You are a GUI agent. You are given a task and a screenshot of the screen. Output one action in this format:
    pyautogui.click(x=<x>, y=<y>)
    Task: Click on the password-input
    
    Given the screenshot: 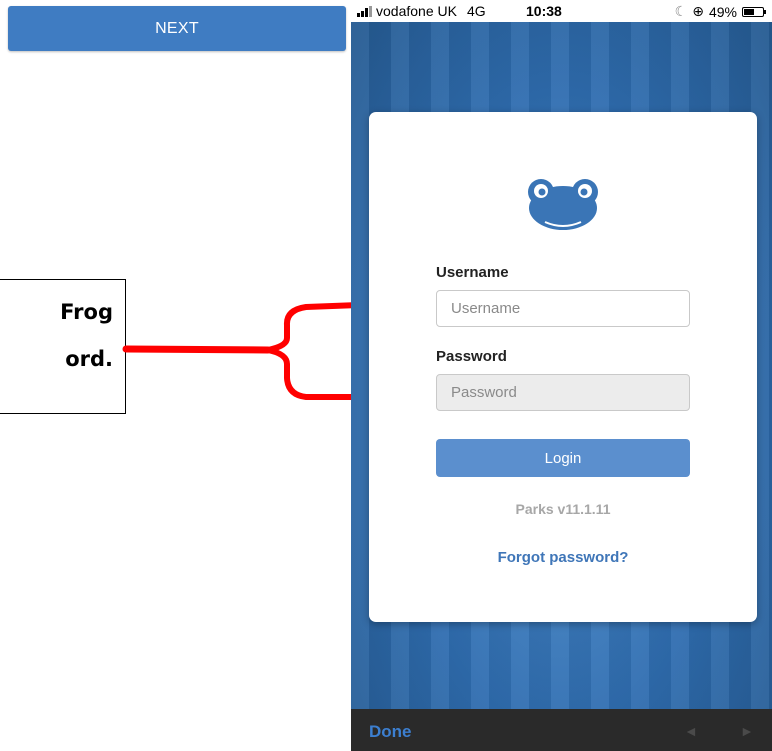 What is the action you would take?
    pyautogui.click(x=563, y=392)
    